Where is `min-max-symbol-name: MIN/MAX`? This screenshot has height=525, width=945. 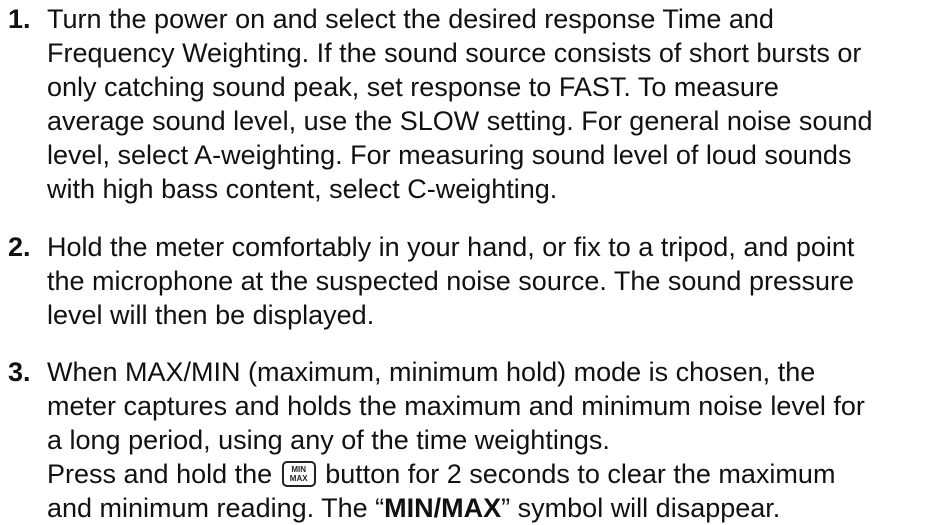 min-max-symbol-name: MIN/MAX is located at coordinates (443, 508).